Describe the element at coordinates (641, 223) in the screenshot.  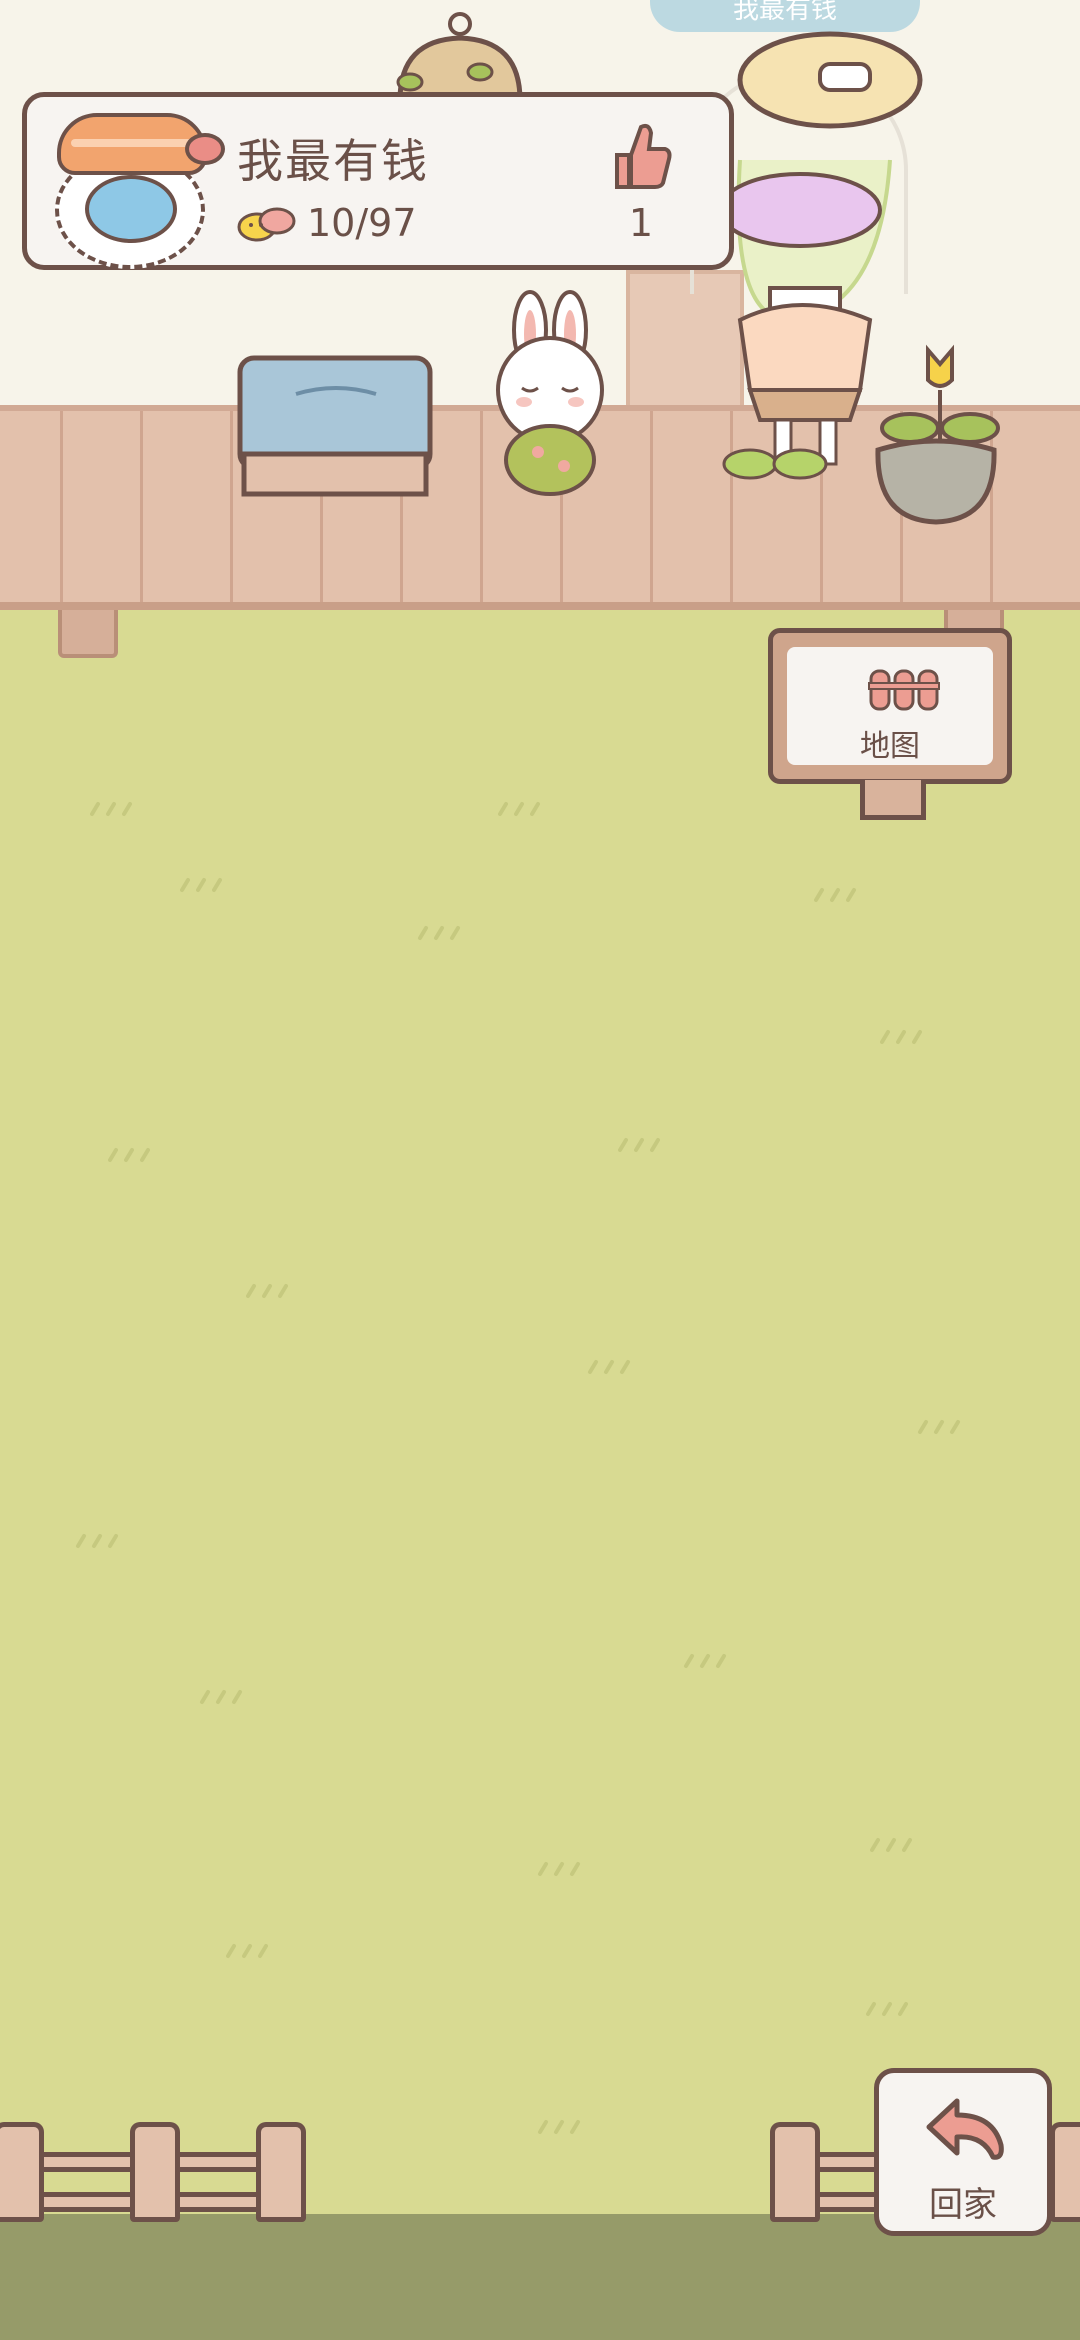
I see `like-count: 1` at that location.